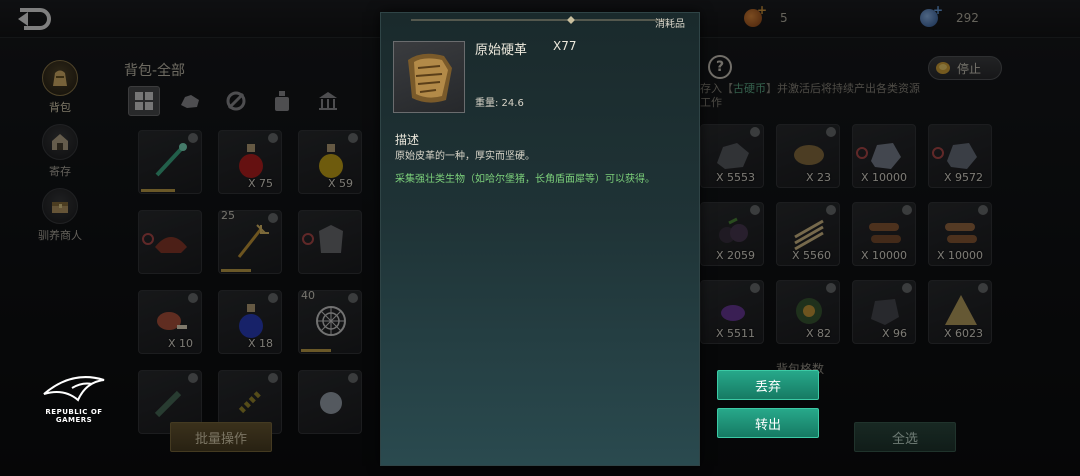  Describe the element at coordinates (711, 102) in the screenshot. I see `note-line2: 工作` at that location.